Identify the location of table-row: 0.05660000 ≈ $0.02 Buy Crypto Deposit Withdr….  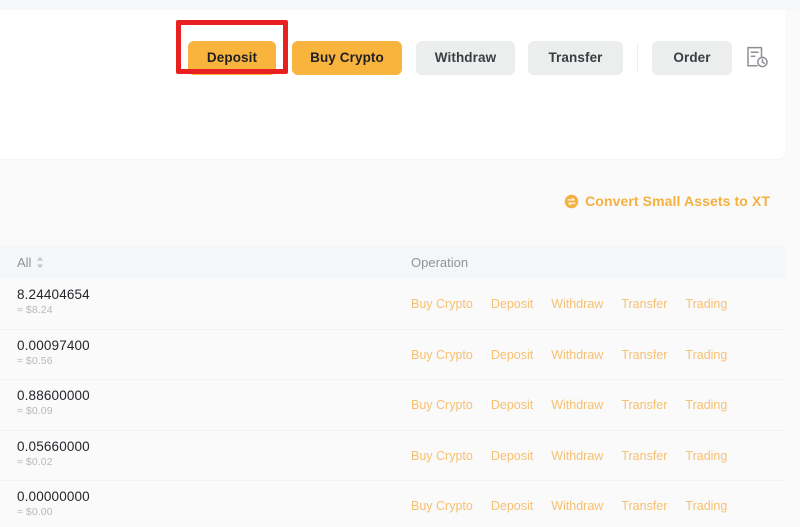
(393, 456).